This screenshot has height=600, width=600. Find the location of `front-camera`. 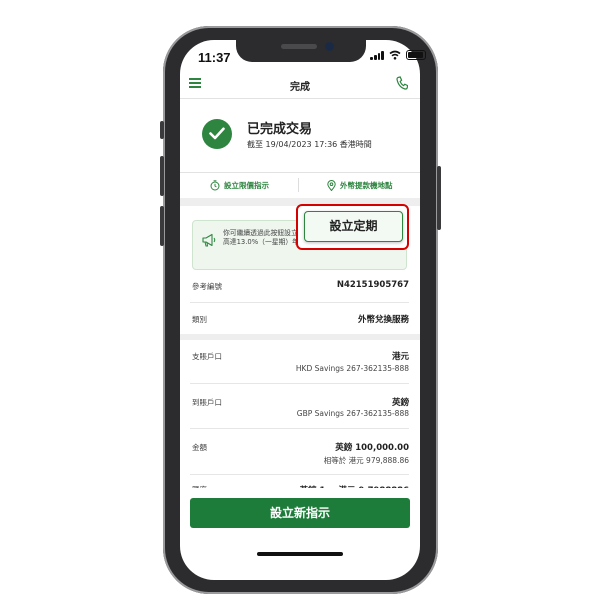

front-camera is located at coordinates (329, 46).